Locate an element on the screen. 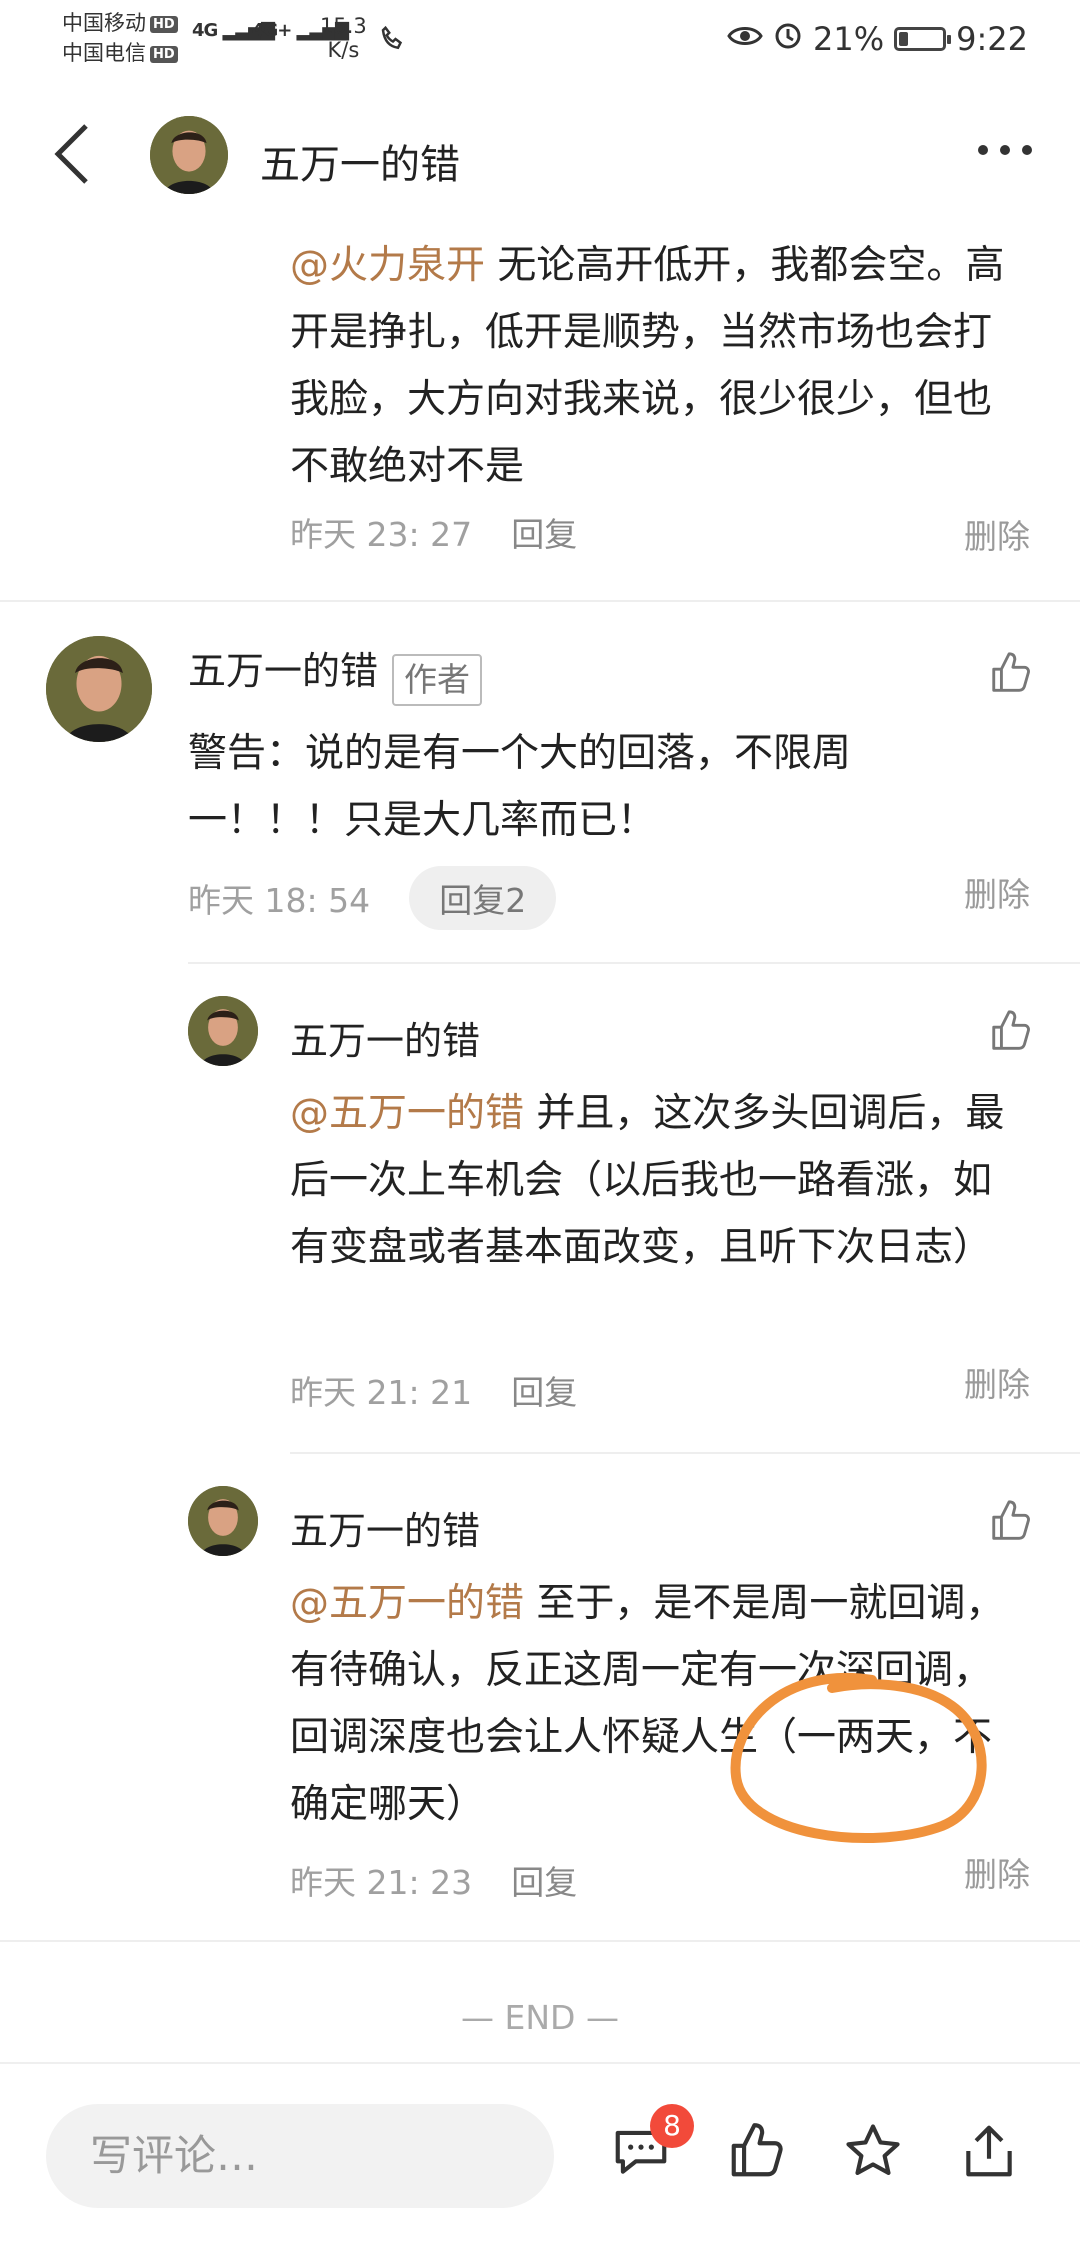 Image resolution: width=1080 pixels, height=2246 pixels. page-title: 五万一的错 is located at coordinates (360, 165).